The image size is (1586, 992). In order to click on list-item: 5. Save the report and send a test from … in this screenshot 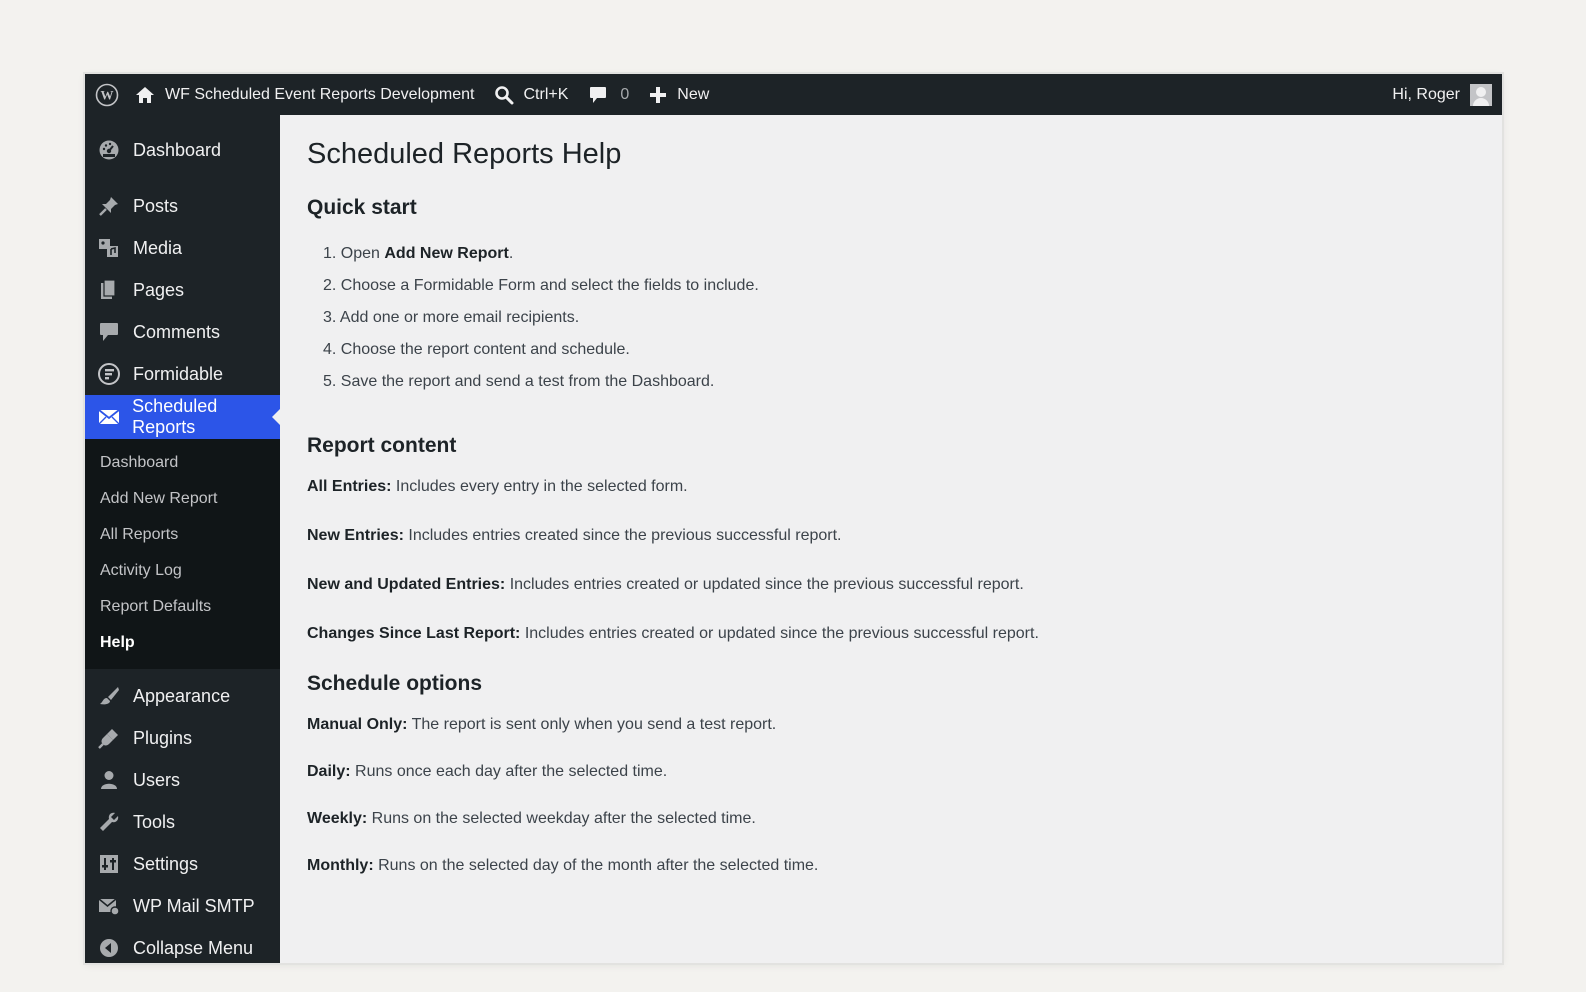, I will do `click(519, 381)`.